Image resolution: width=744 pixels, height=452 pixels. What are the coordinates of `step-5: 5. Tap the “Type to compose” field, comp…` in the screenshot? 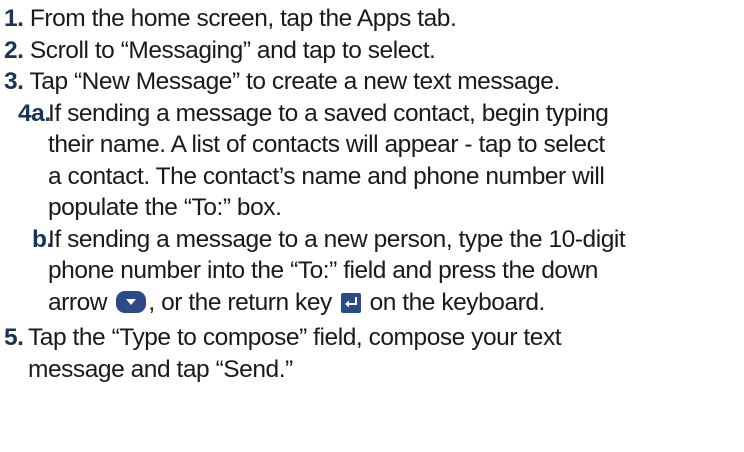 It's located at (372, 353).